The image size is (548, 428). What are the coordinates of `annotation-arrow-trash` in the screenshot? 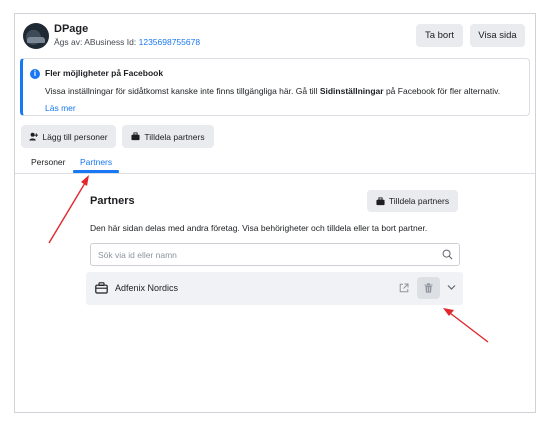 It's located at (466, 325).